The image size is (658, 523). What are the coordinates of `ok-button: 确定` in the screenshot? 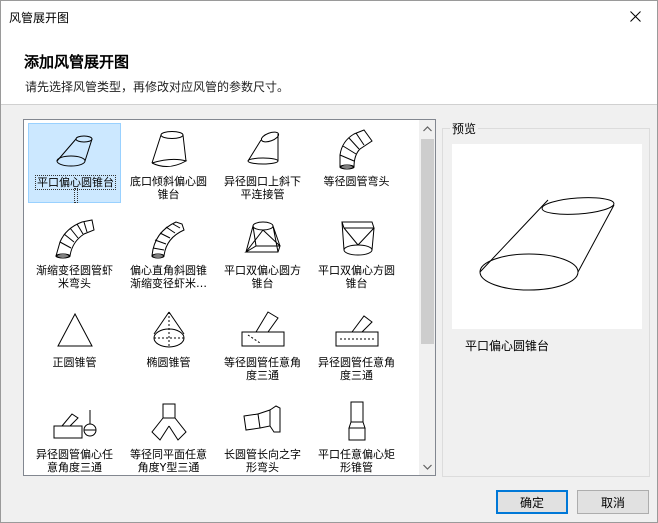 It's located at (532, 502).